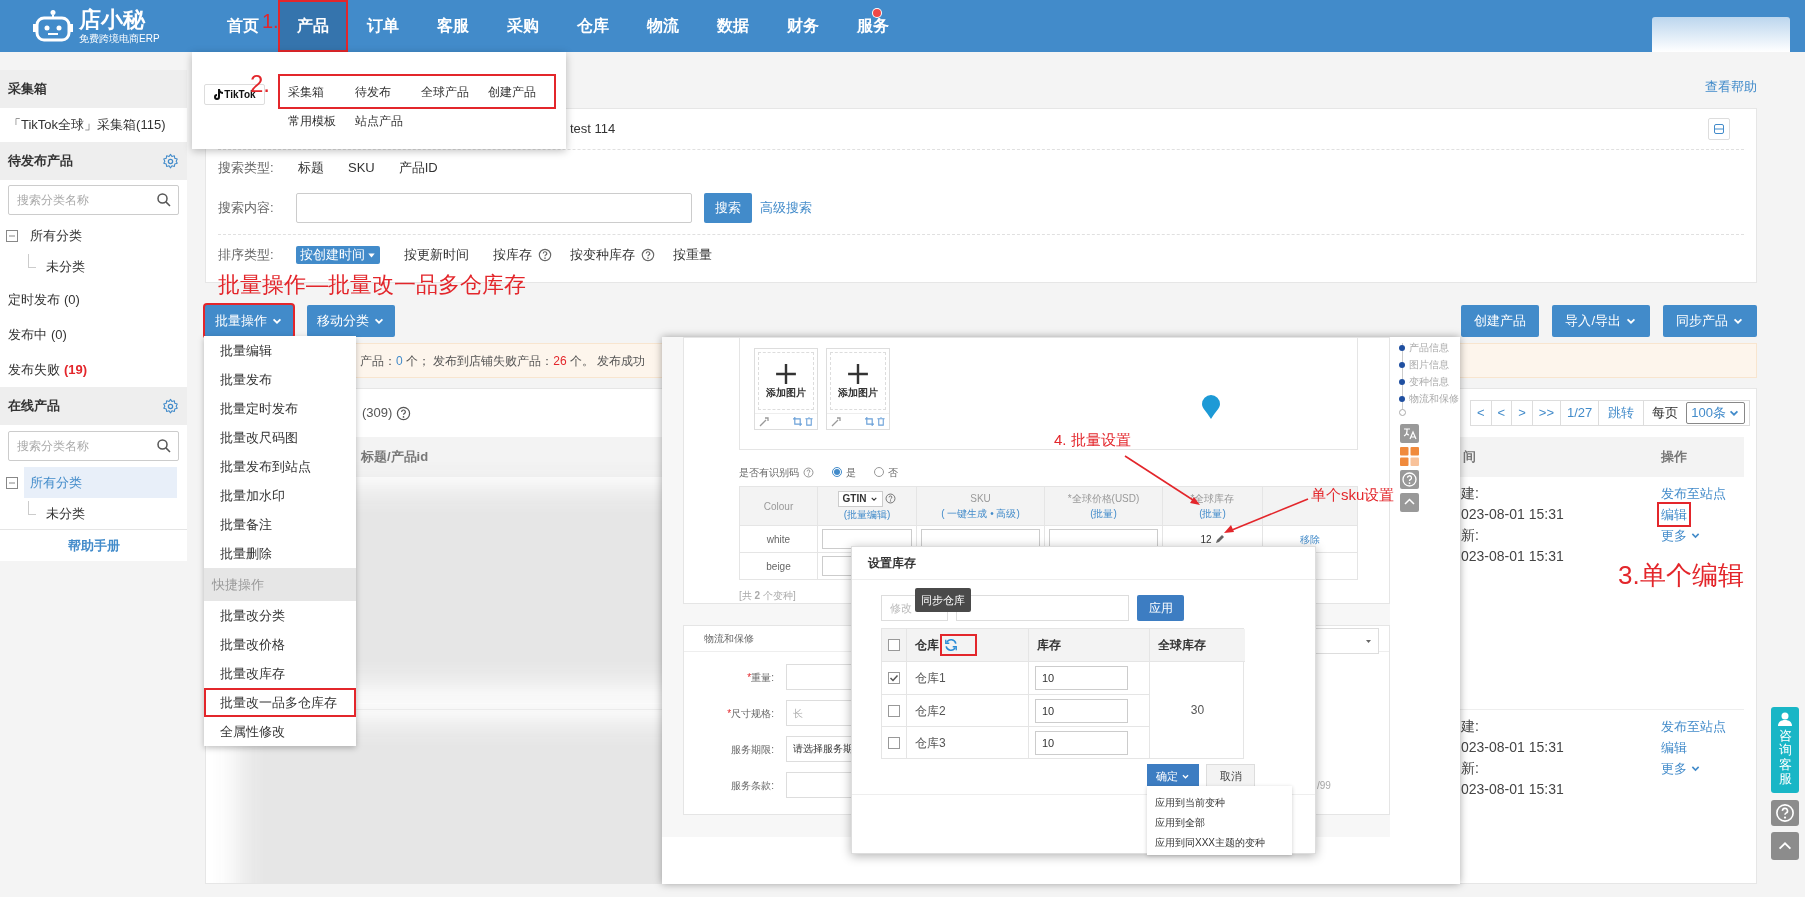  I want to click on column-header: Colour, so click(778, 506).